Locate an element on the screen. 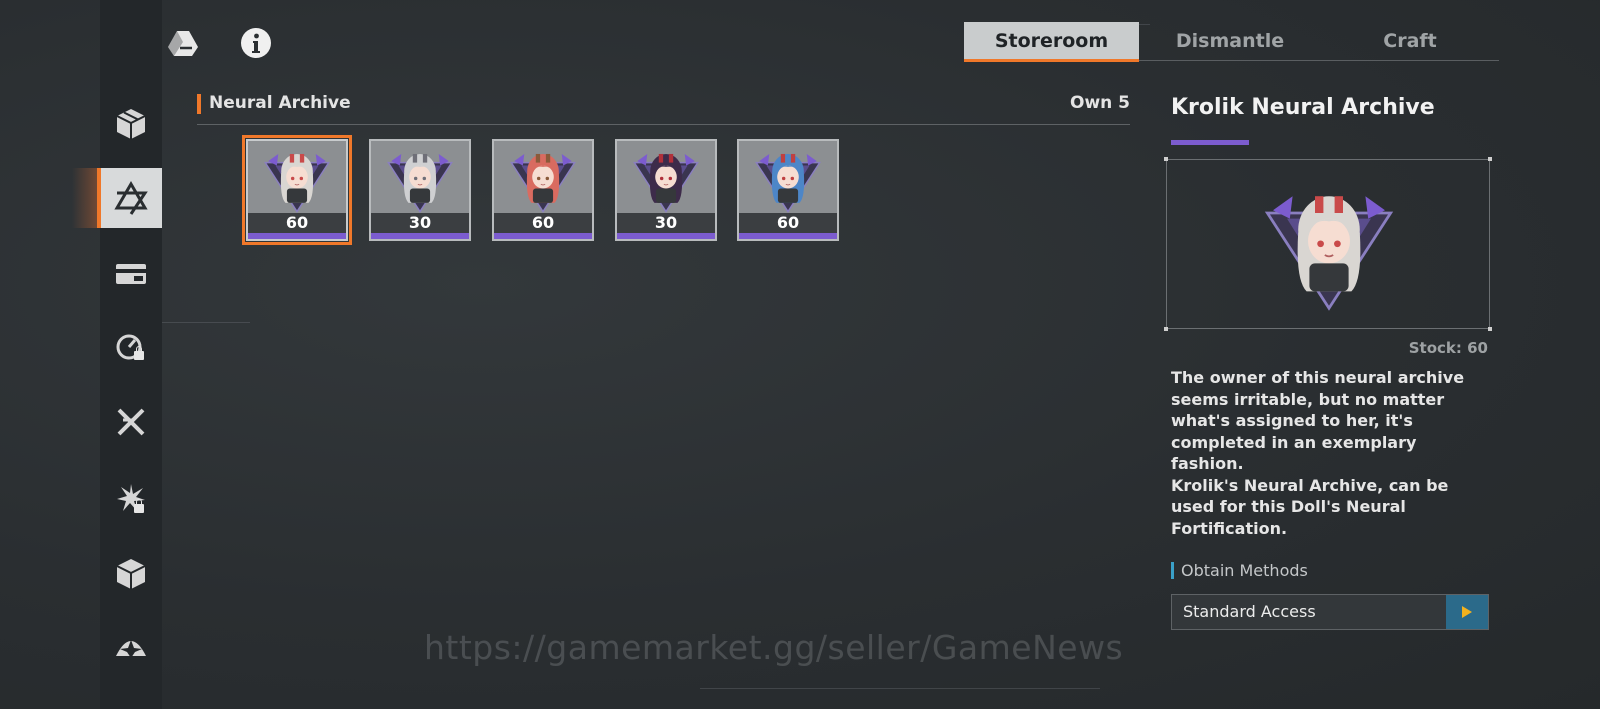 The height and width of the screenshot is (709, 1600). box-icon is located at coordinates (131, 124).